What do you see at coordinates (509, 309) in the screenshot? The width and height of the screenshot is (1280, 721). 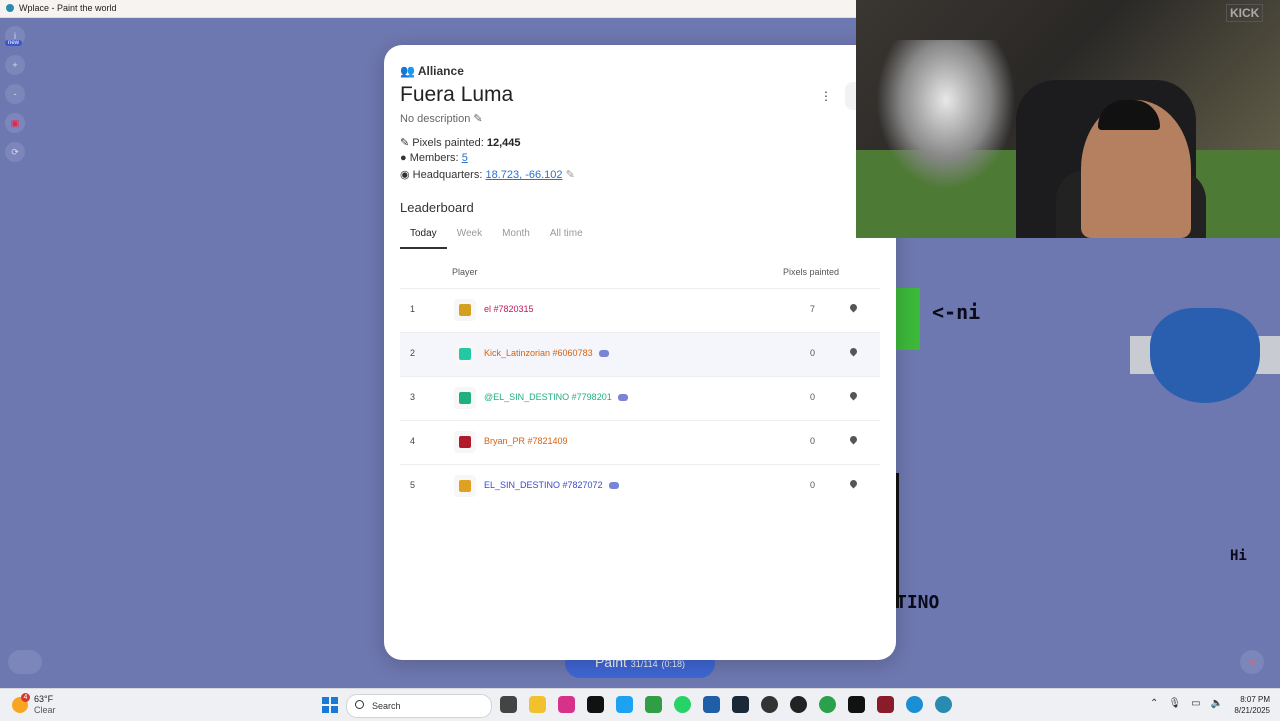 I see `player-name: el #7820315` at bounding box center [509, 309].